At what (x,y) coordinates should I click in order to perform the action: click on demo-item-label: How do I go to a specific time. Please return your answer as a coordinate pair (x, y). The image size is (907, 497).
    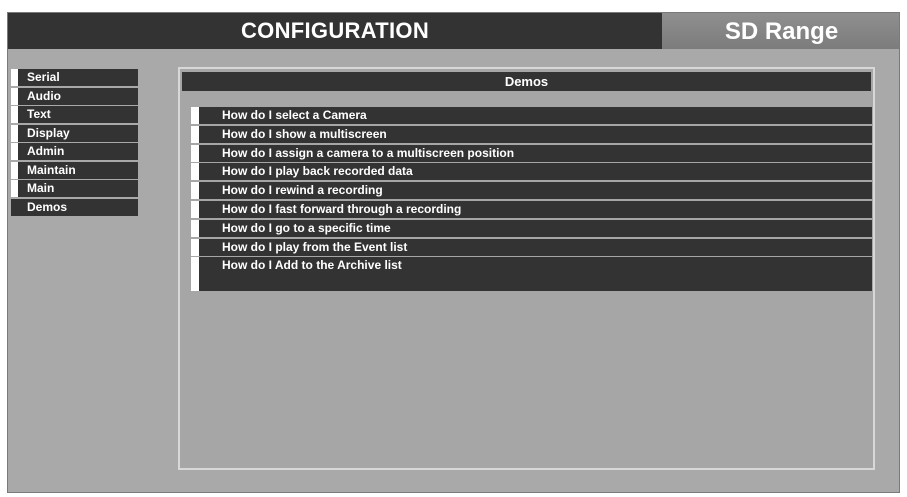
    Looking at the image, I should click on (306, 227).